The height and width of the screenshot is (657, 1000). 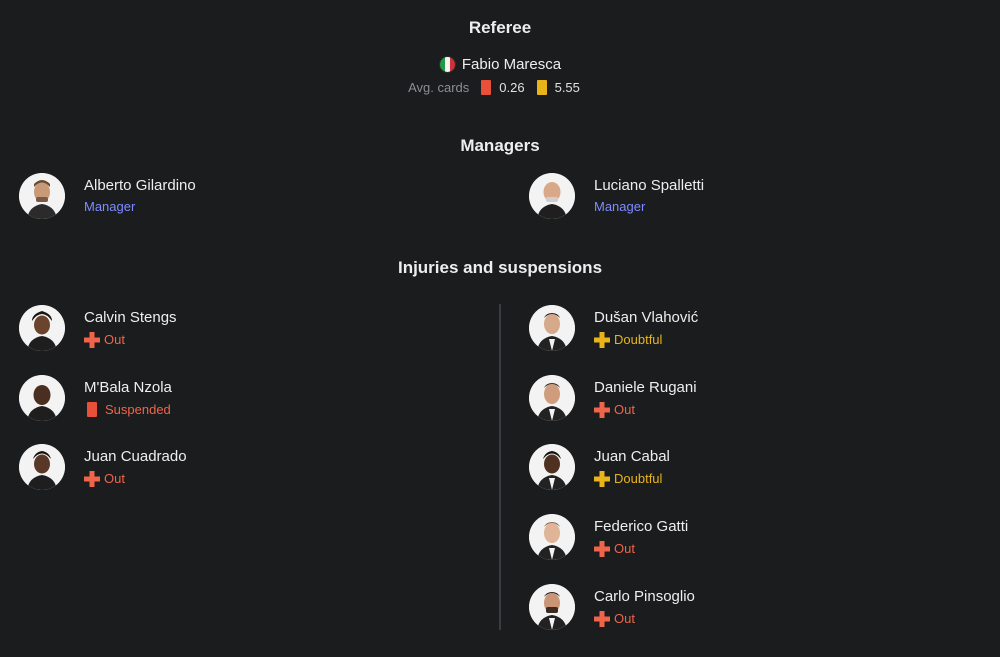 I want to click on column-divider, so click(x=500, y=467).